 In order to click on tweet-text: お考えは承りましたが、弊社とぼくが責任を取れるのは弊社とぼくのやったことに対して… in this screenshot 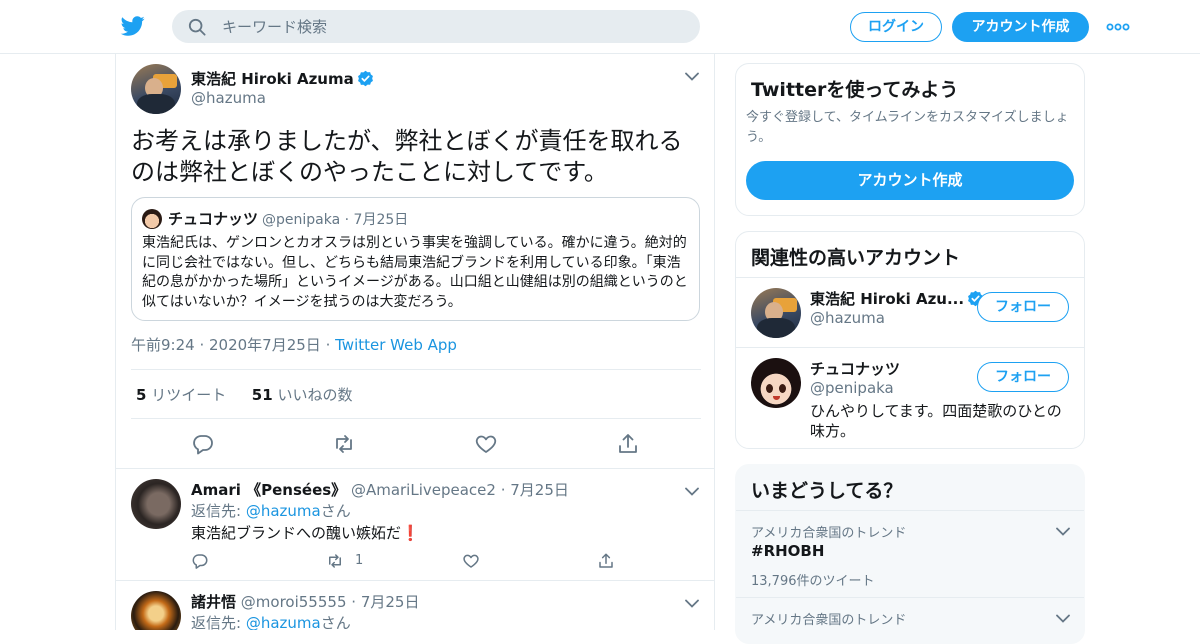, I will do `click(407, 156)`.